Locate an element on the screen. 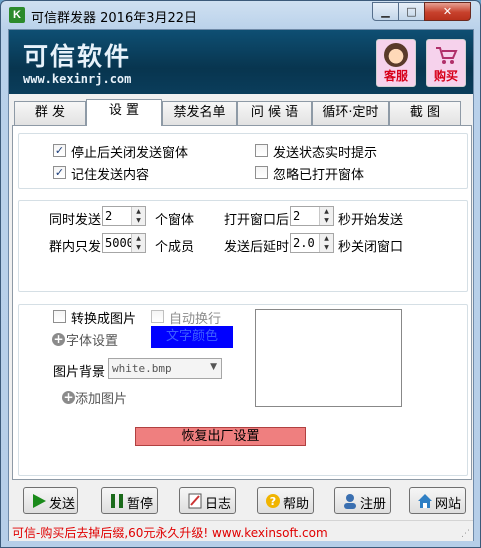  send-button: 发送 is located at coordinates (50, 500).